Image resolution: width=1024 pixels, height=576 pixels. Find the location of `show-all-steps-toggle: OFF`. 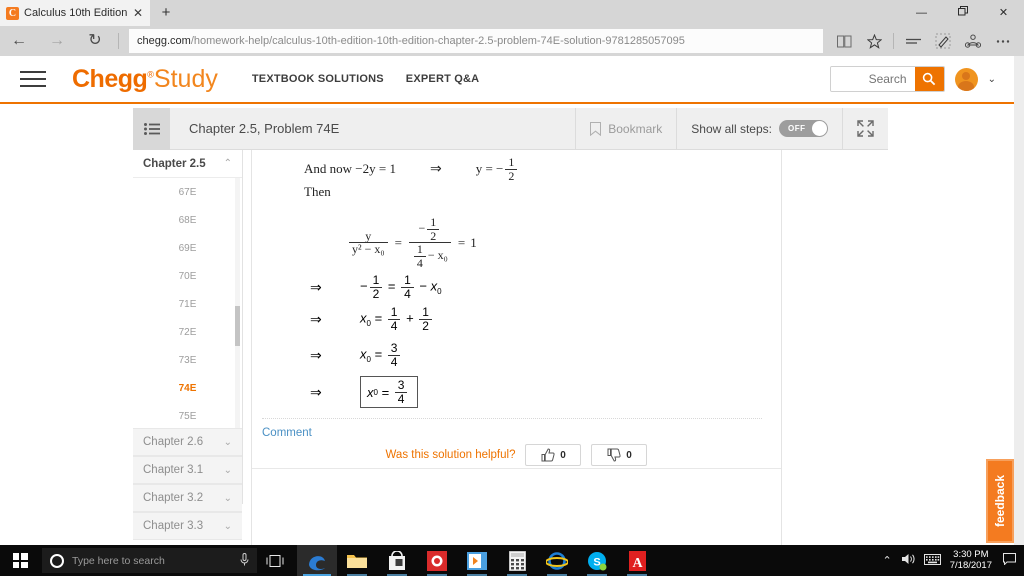

show-all-steps-toggle: OFF is located at coordinates (803, 128).